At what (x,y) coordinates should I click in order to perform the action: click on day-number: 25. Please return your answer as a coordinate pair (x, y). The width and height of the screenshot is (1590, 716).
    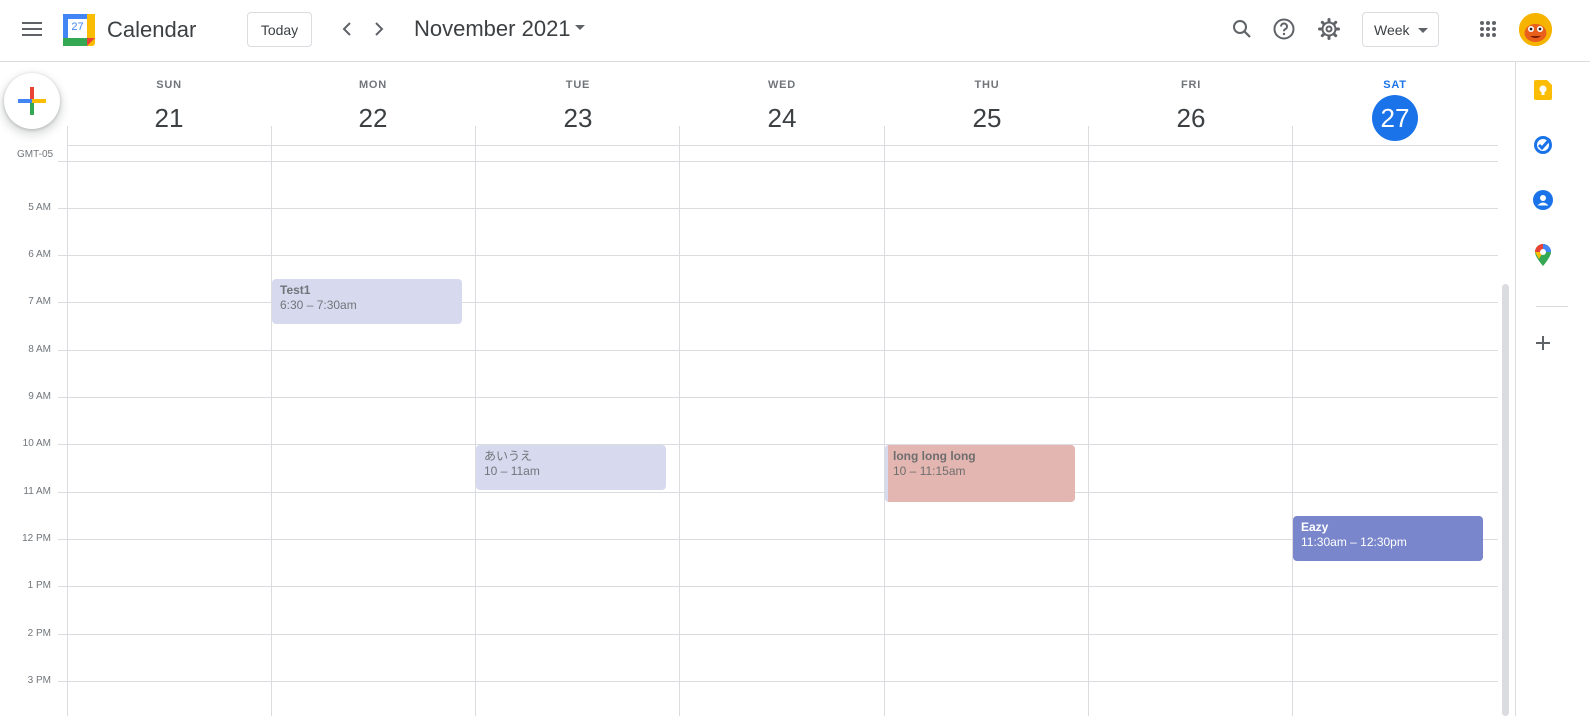
    Looking at the image, I should click on (987, 118).